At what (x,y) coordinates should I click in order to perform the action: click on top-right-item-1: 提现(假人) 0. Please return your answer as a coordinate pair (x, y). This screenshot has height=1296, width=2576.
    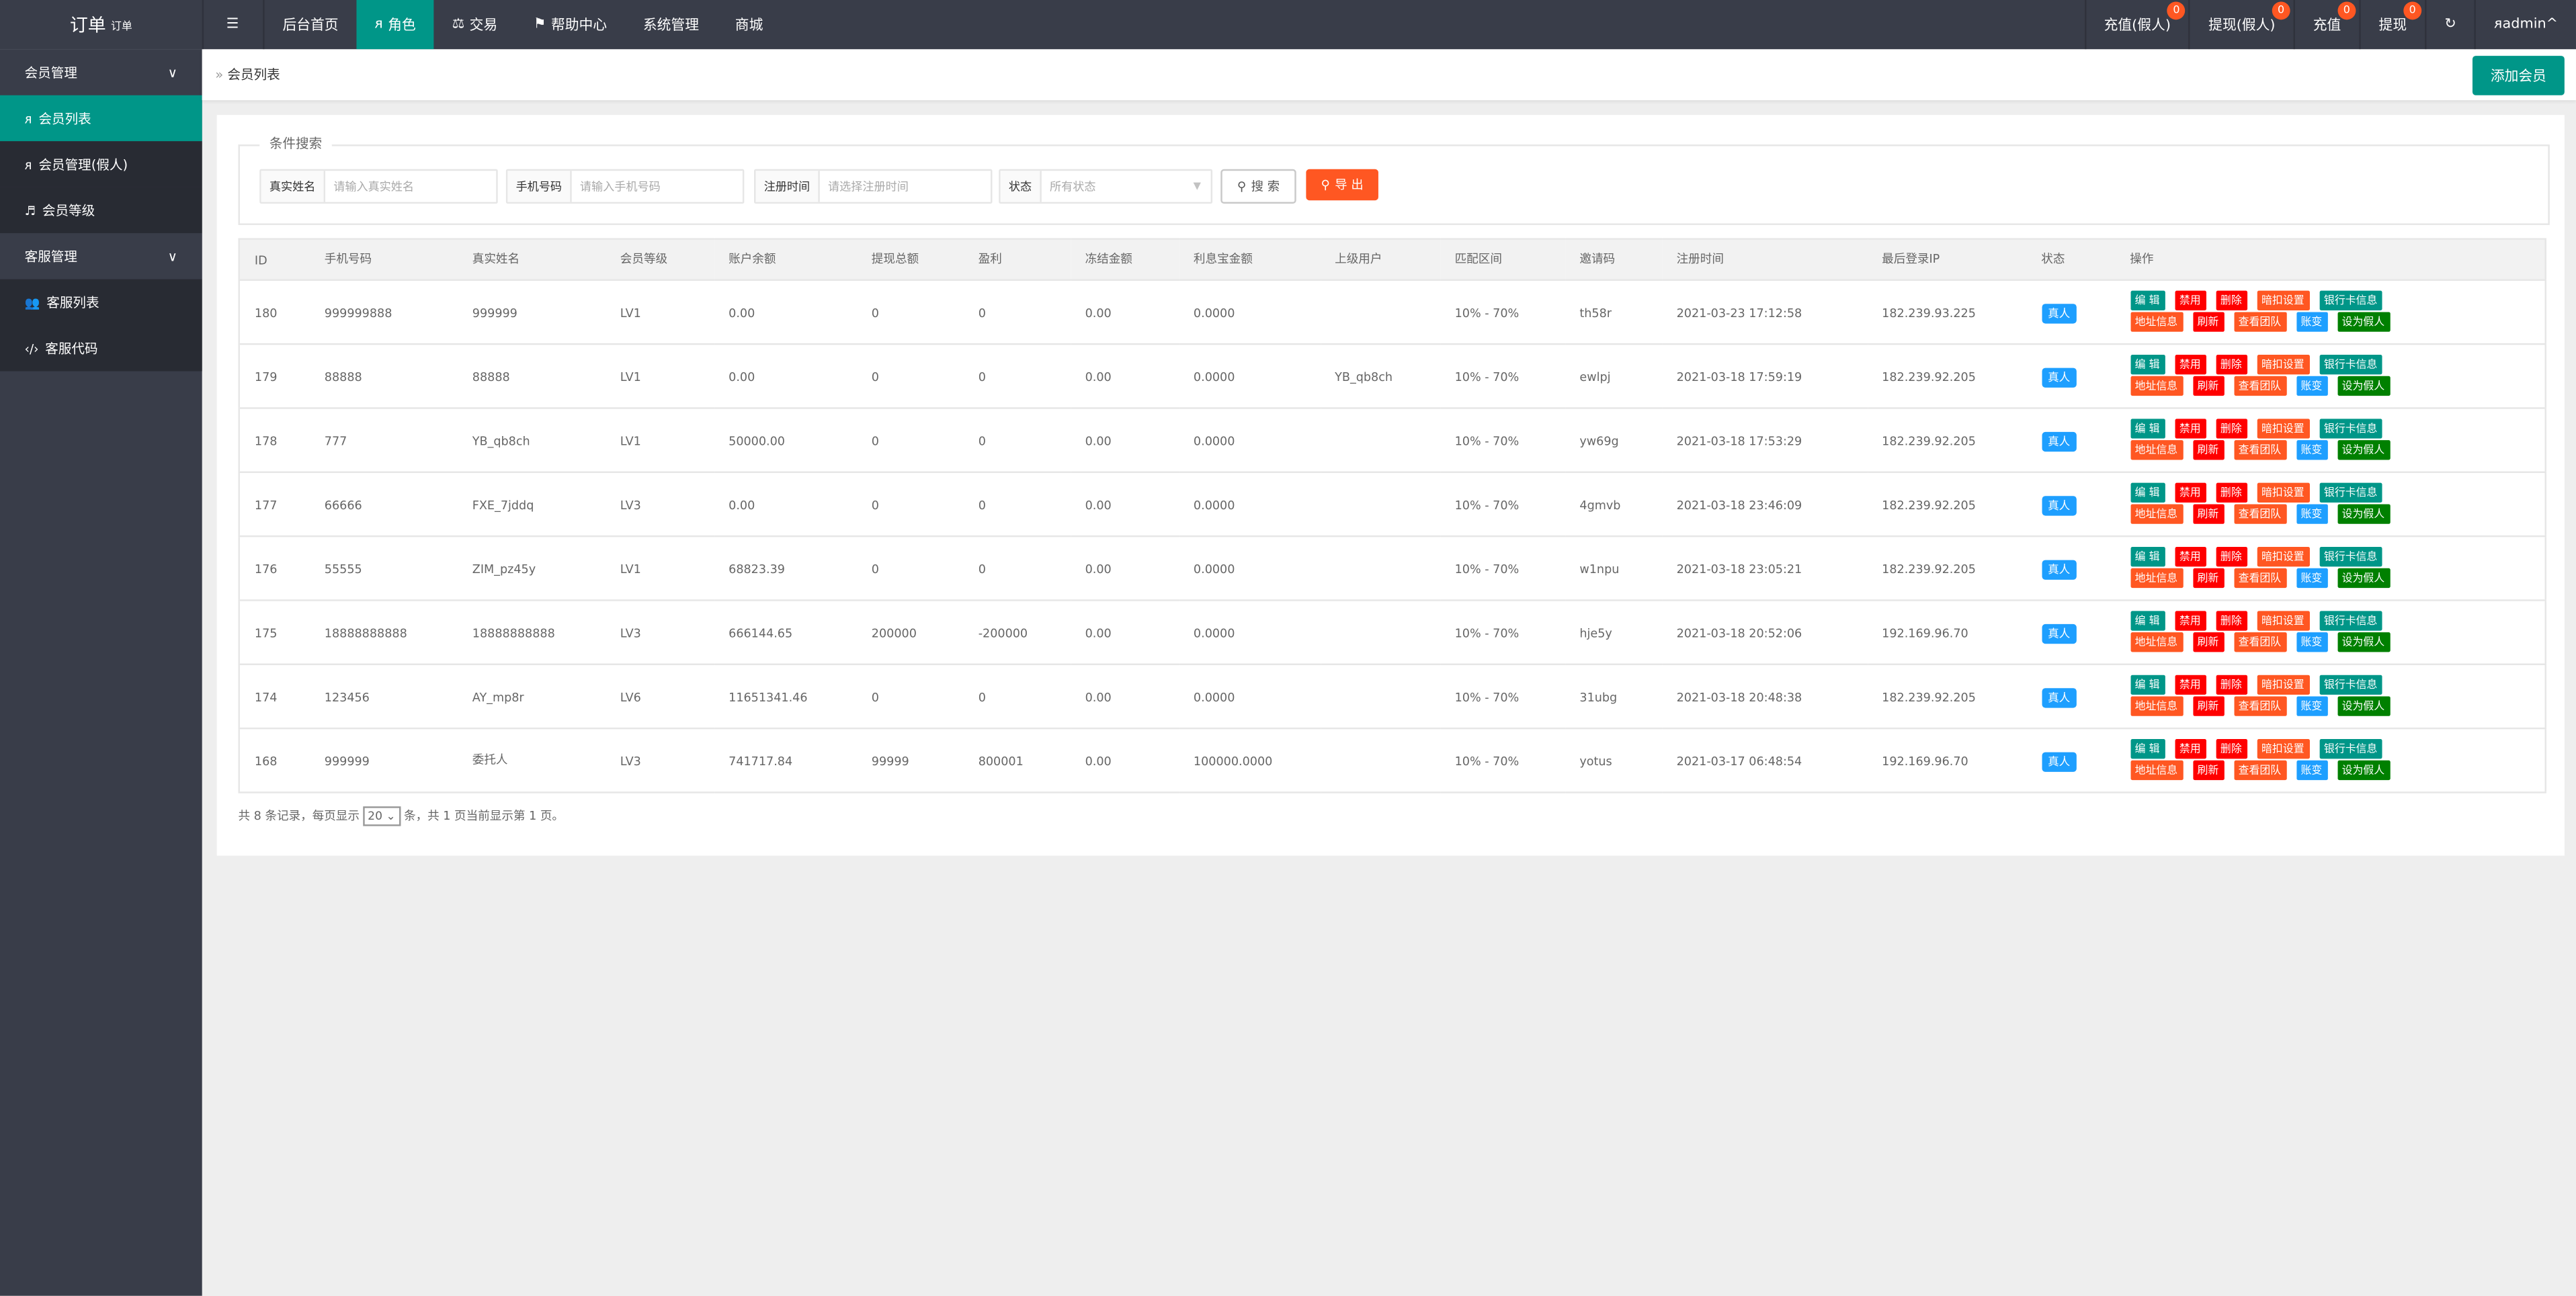
    Looking at the image, I should click on (2241, 25).